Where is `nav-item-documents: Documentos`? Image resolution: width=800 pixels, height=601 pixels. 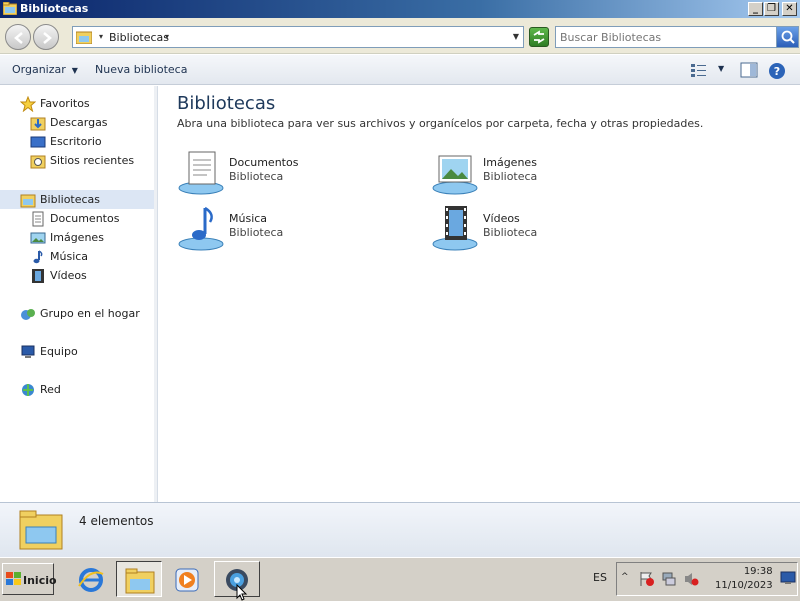 nav-item-documents: Documentos is located at coordinates (90, 218).